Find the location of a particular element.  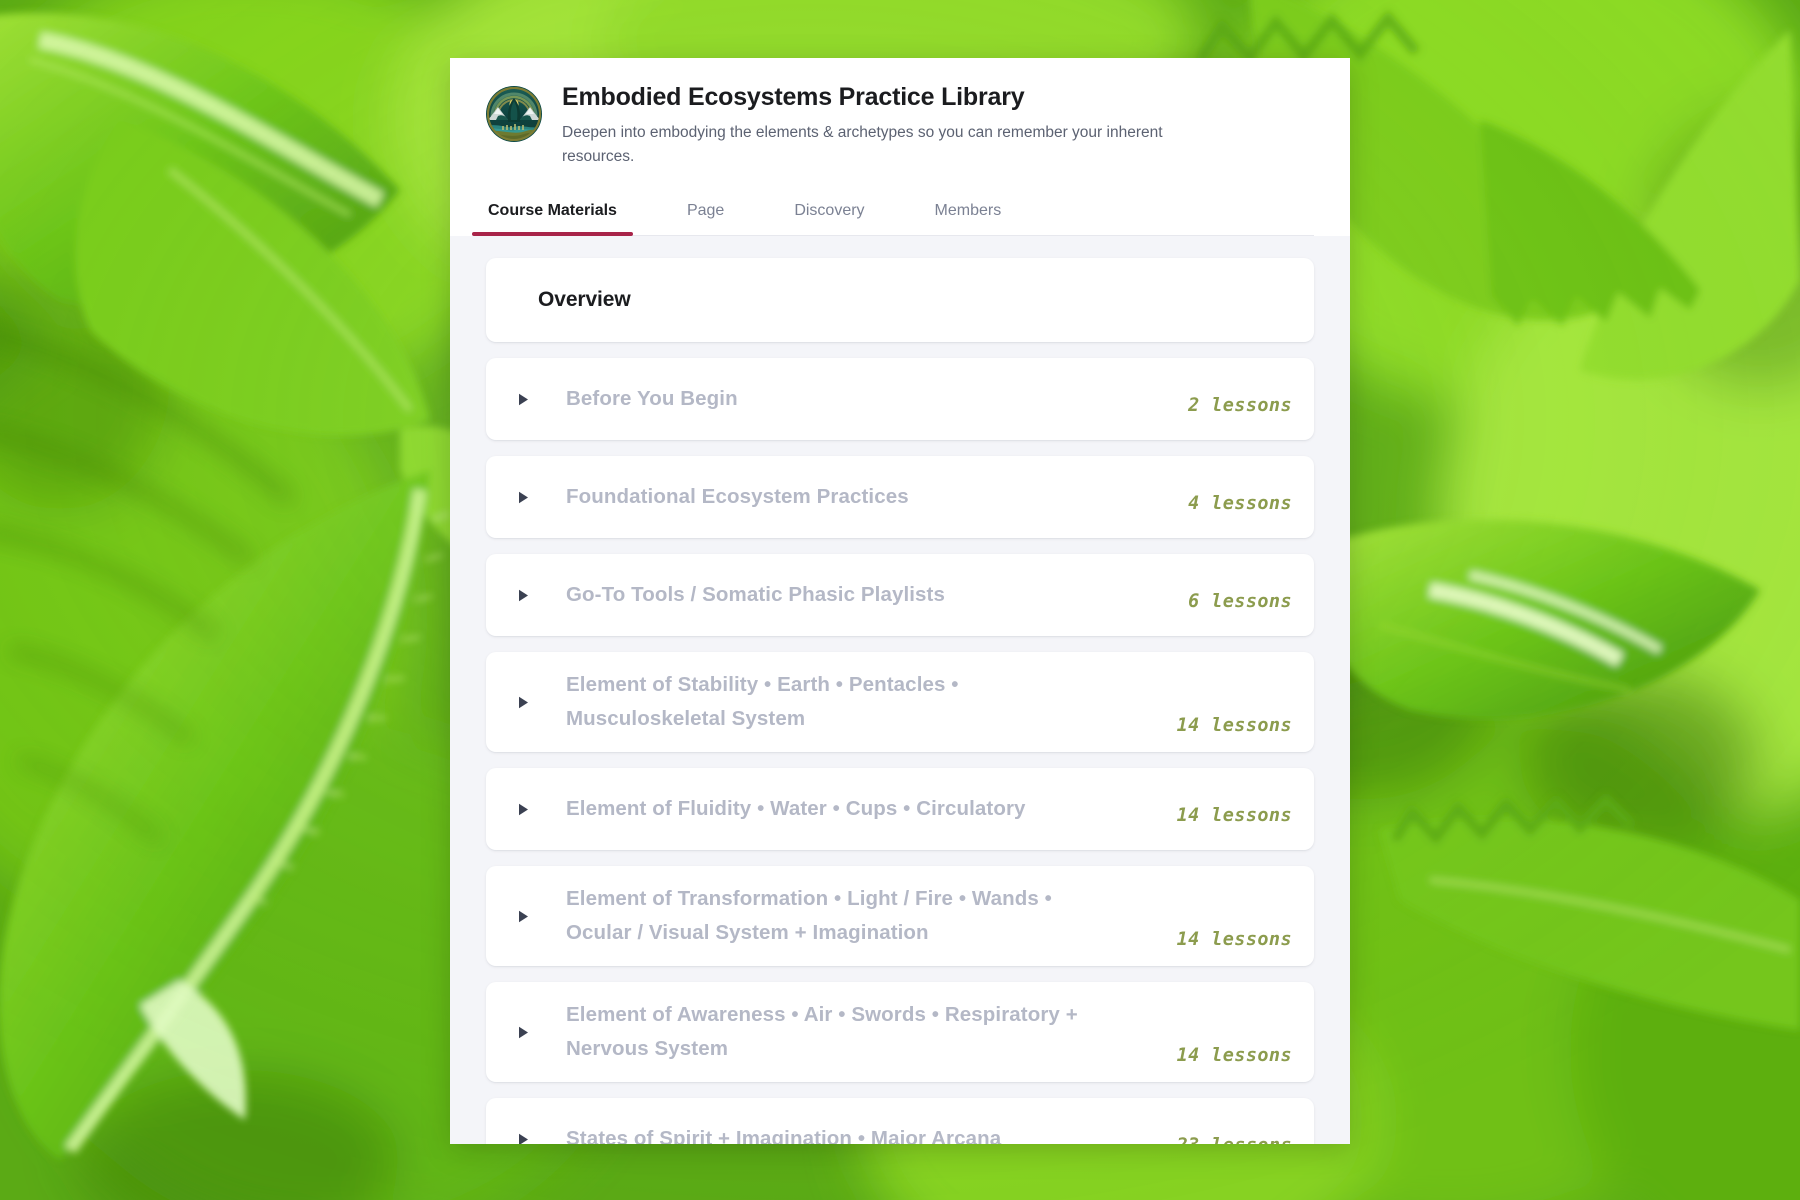

tab-discovery: Discovery is located at coordinates (829, 213).